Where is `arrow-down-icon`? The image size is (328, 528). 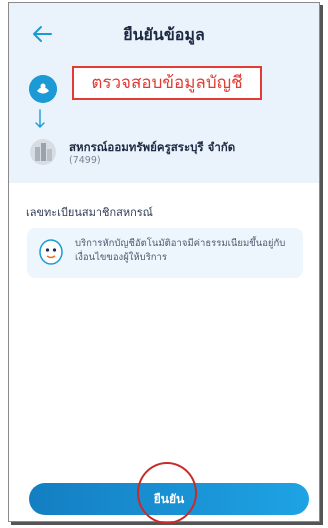 arrow-down-icon is located at coordinates (40, 118).